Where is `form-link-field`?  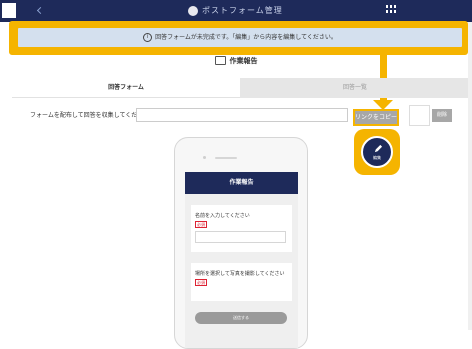 form-link-field is located at coordinates (242, 115).